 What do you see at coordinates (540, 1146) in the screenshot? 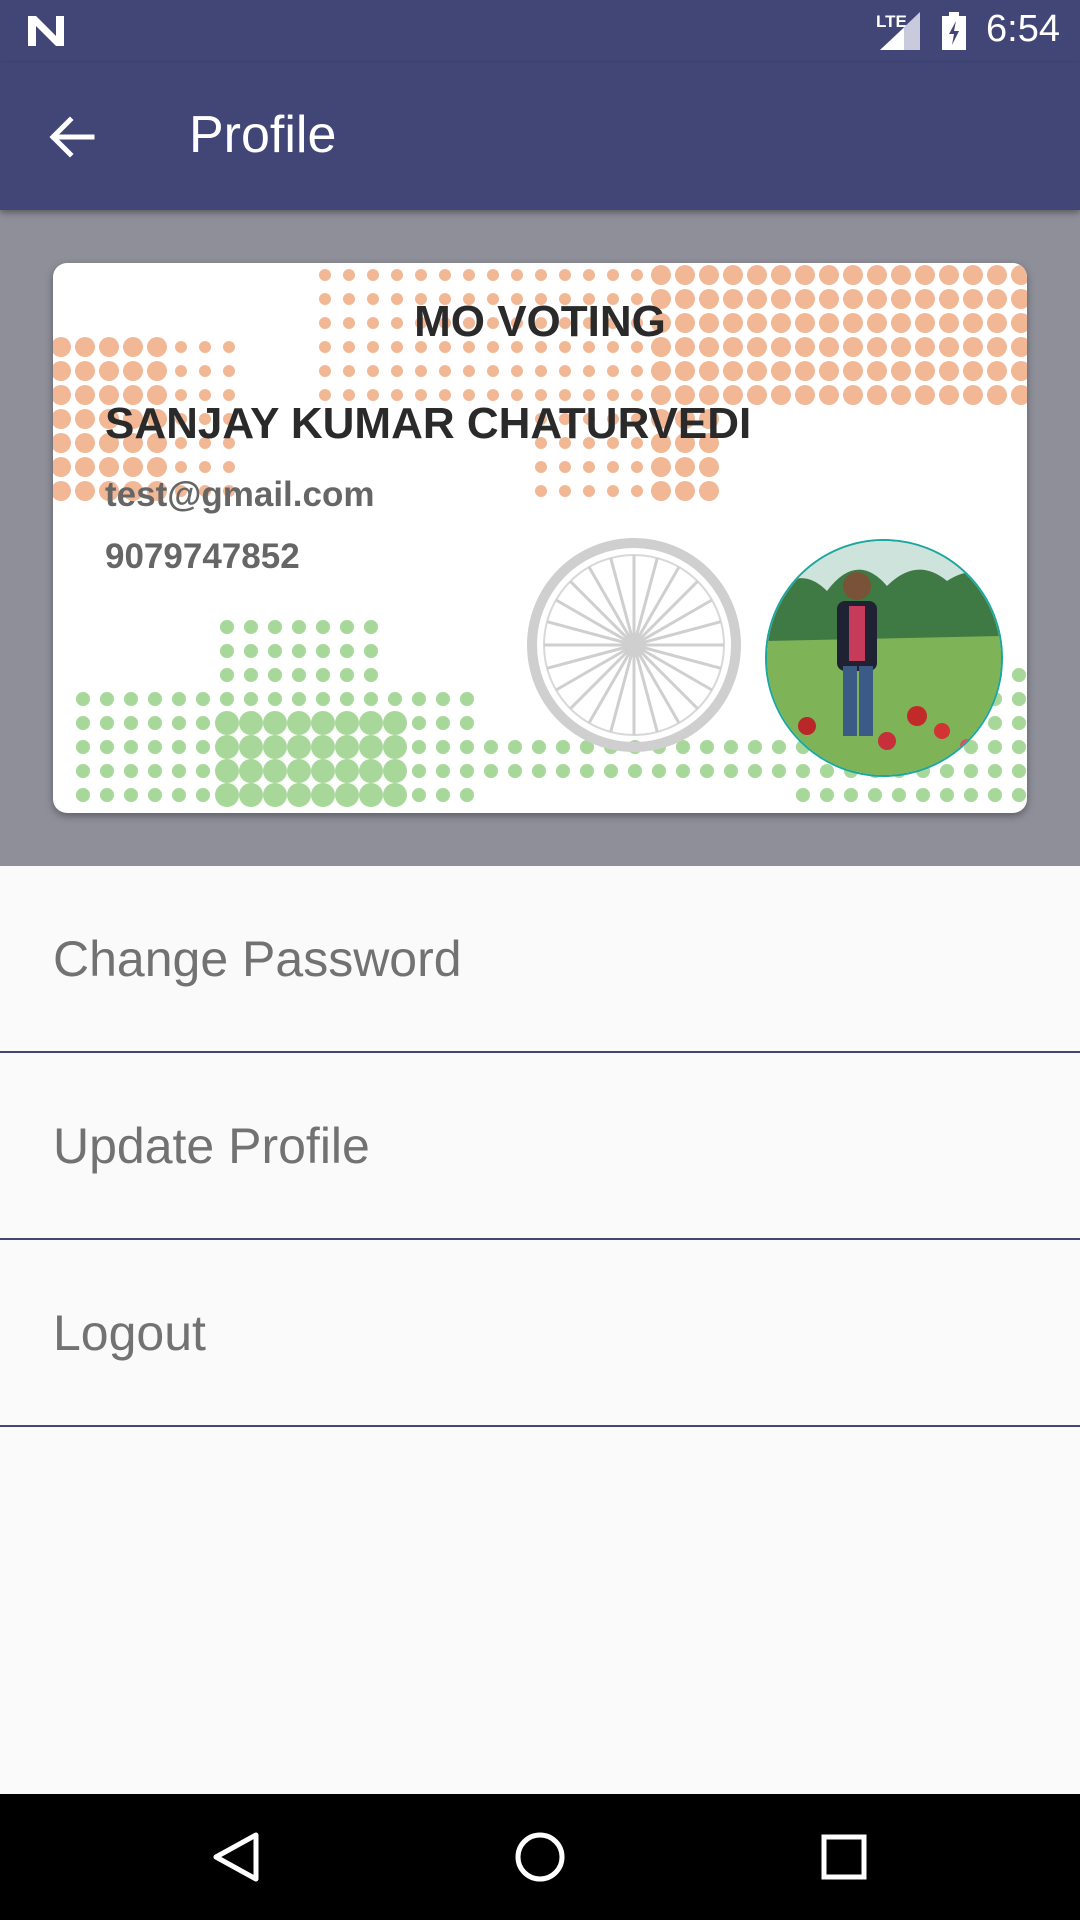
I see `update-profile-item: Update Profile` at bounding box center [540, 1146].